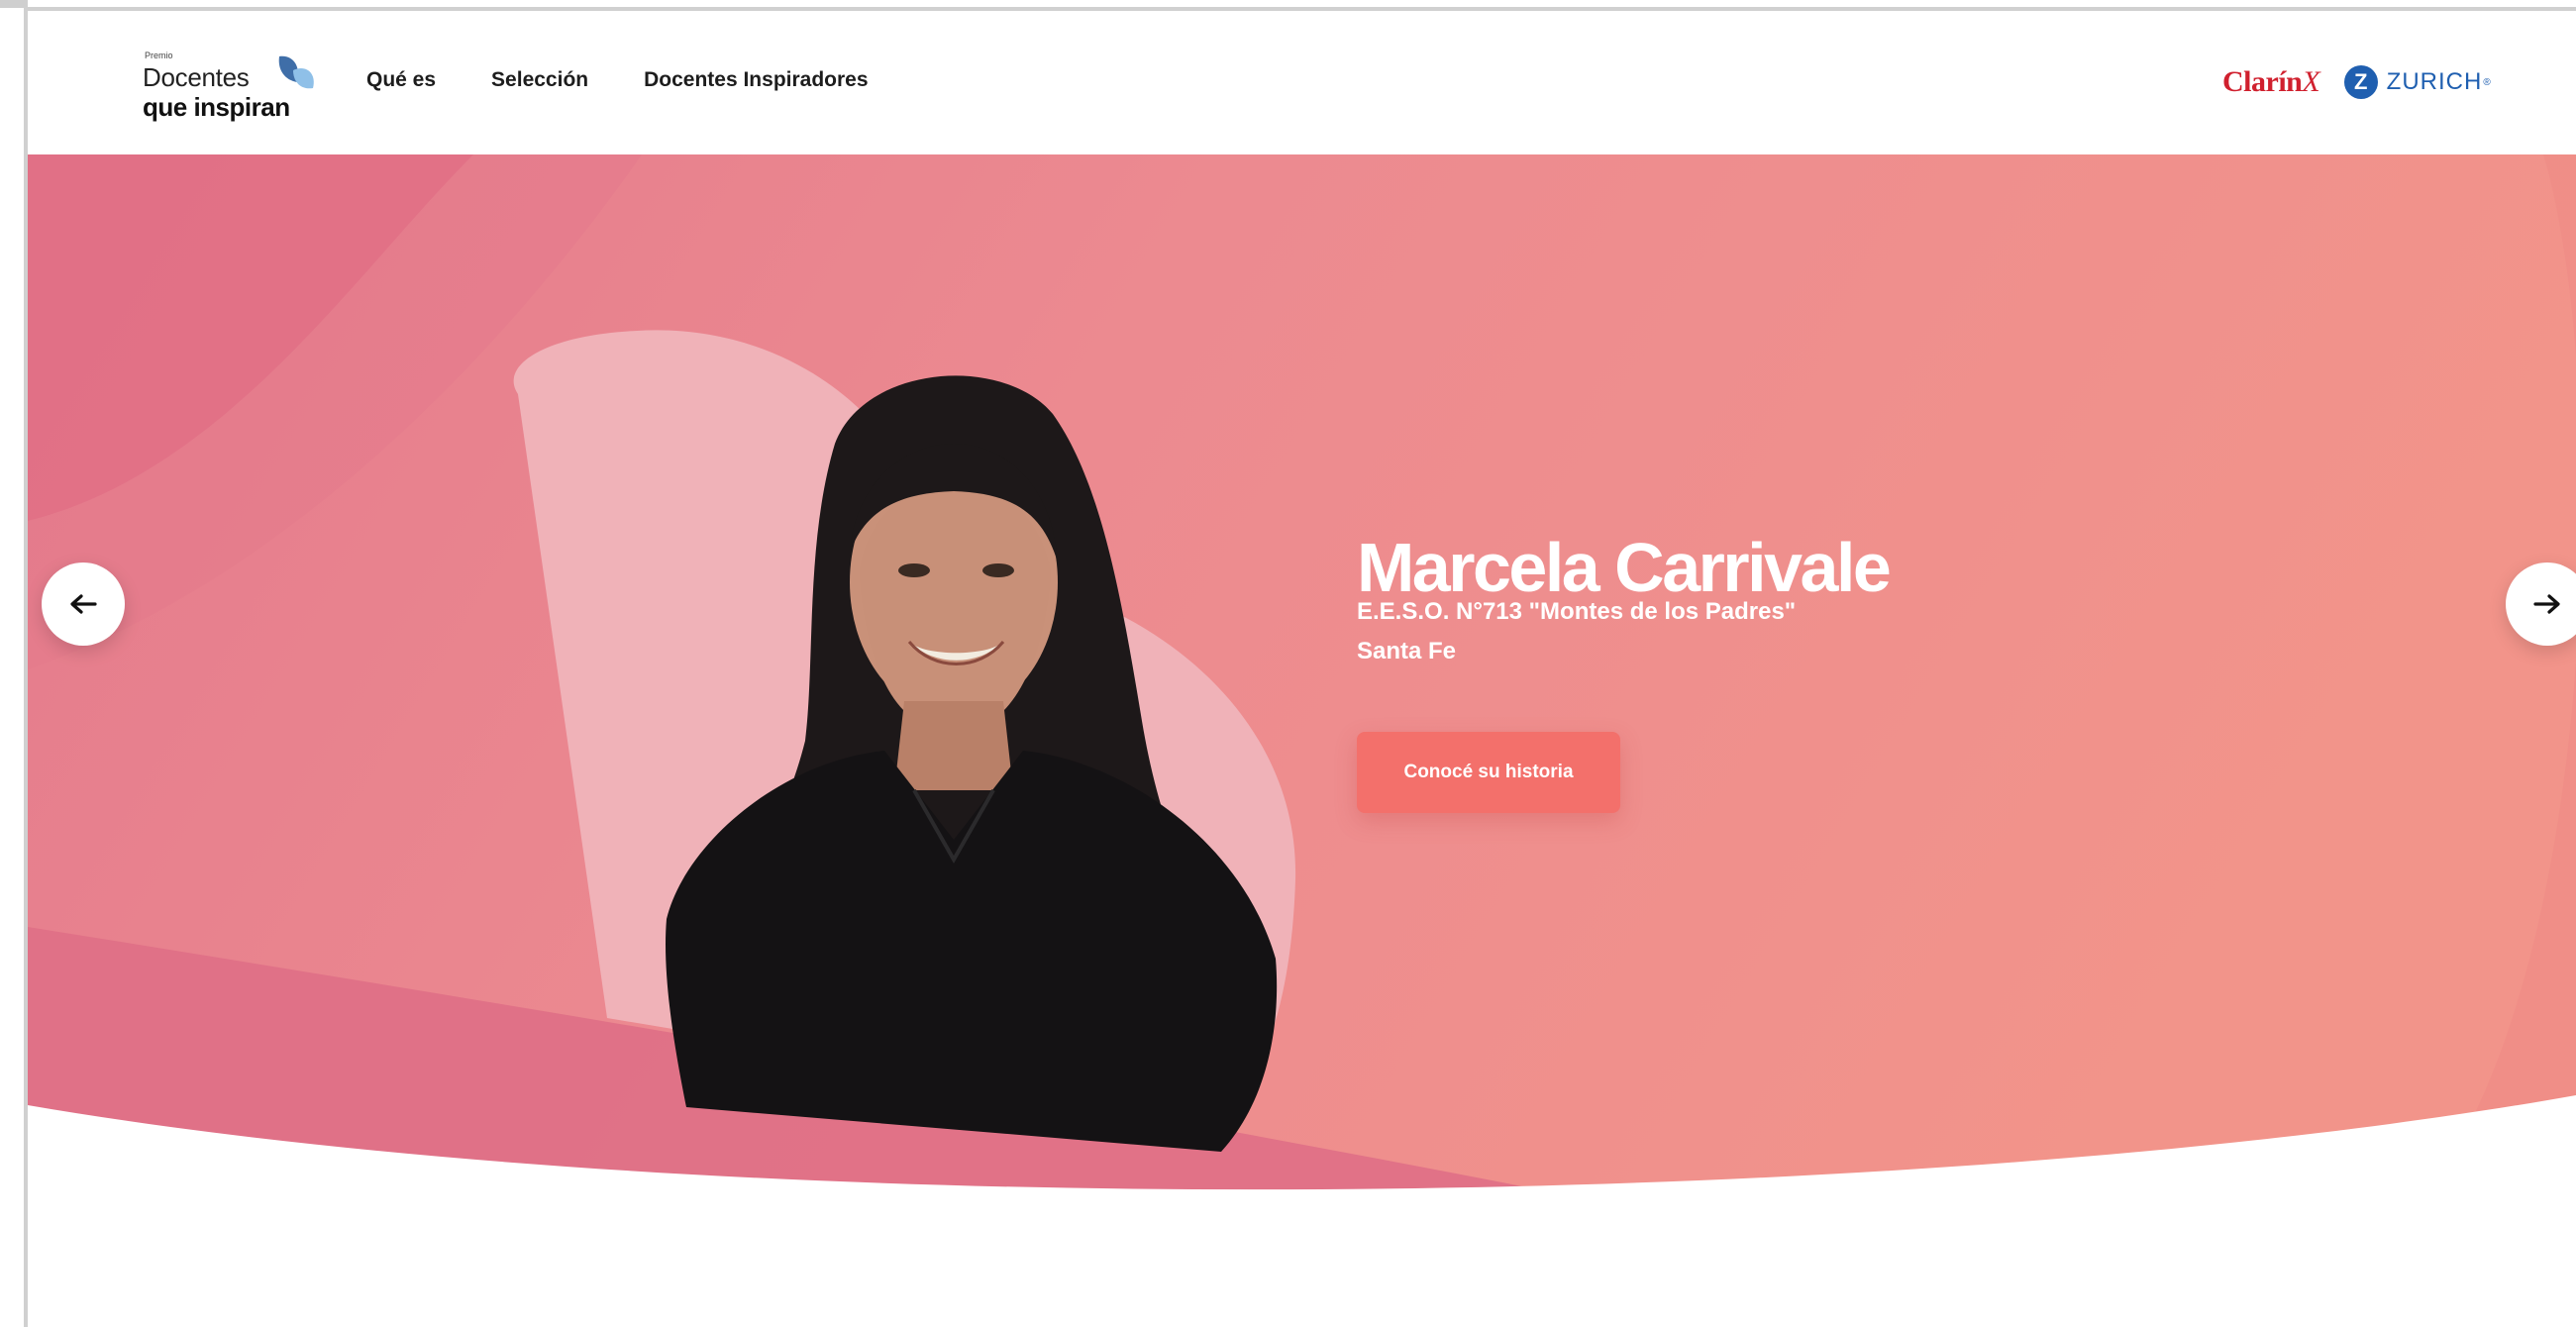 The image size is (2576, 1327). What do you see at coordinates (1624, 567) in the screenshot?
I see `teacher-name: Marcela Carrivale` at bounding box center [1624, 567].